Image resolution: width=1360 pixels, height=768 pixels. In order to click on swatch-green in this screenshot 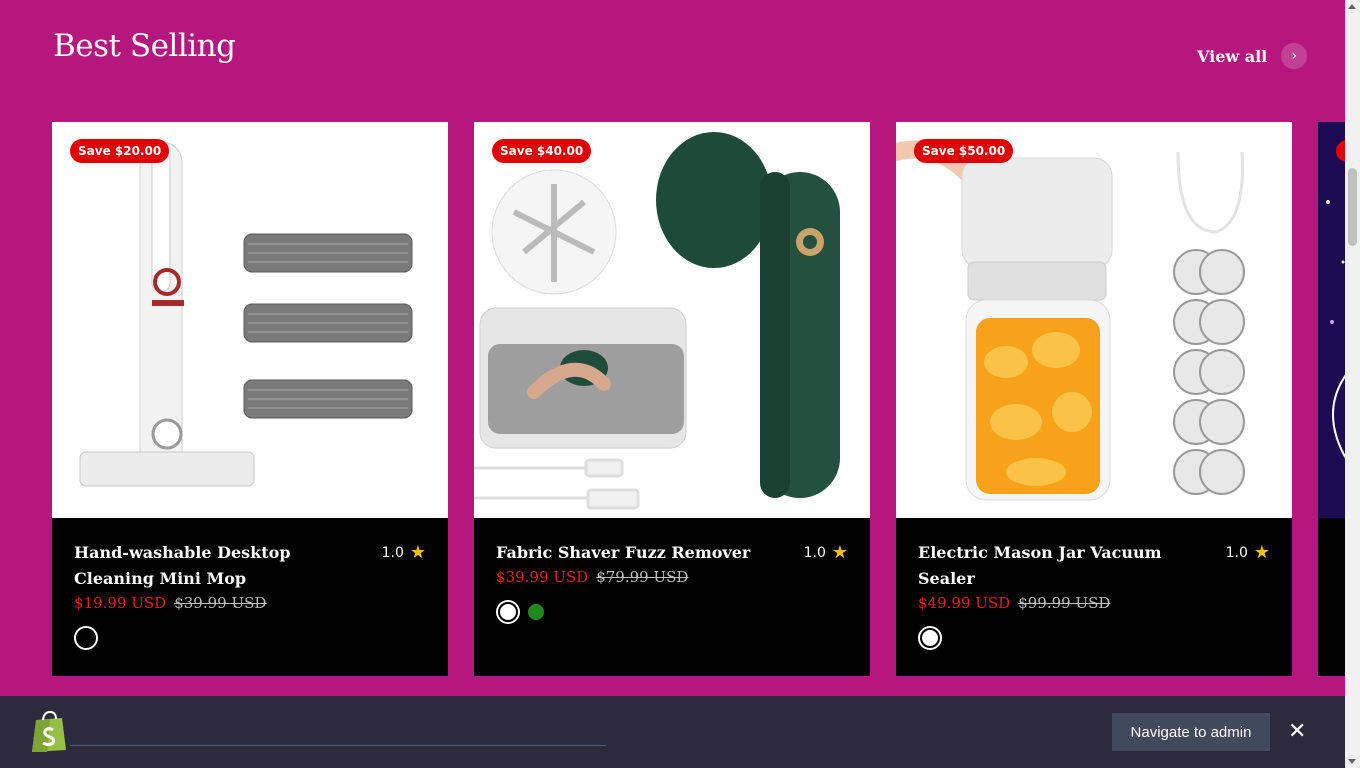, I will do `click(536, 612)`.